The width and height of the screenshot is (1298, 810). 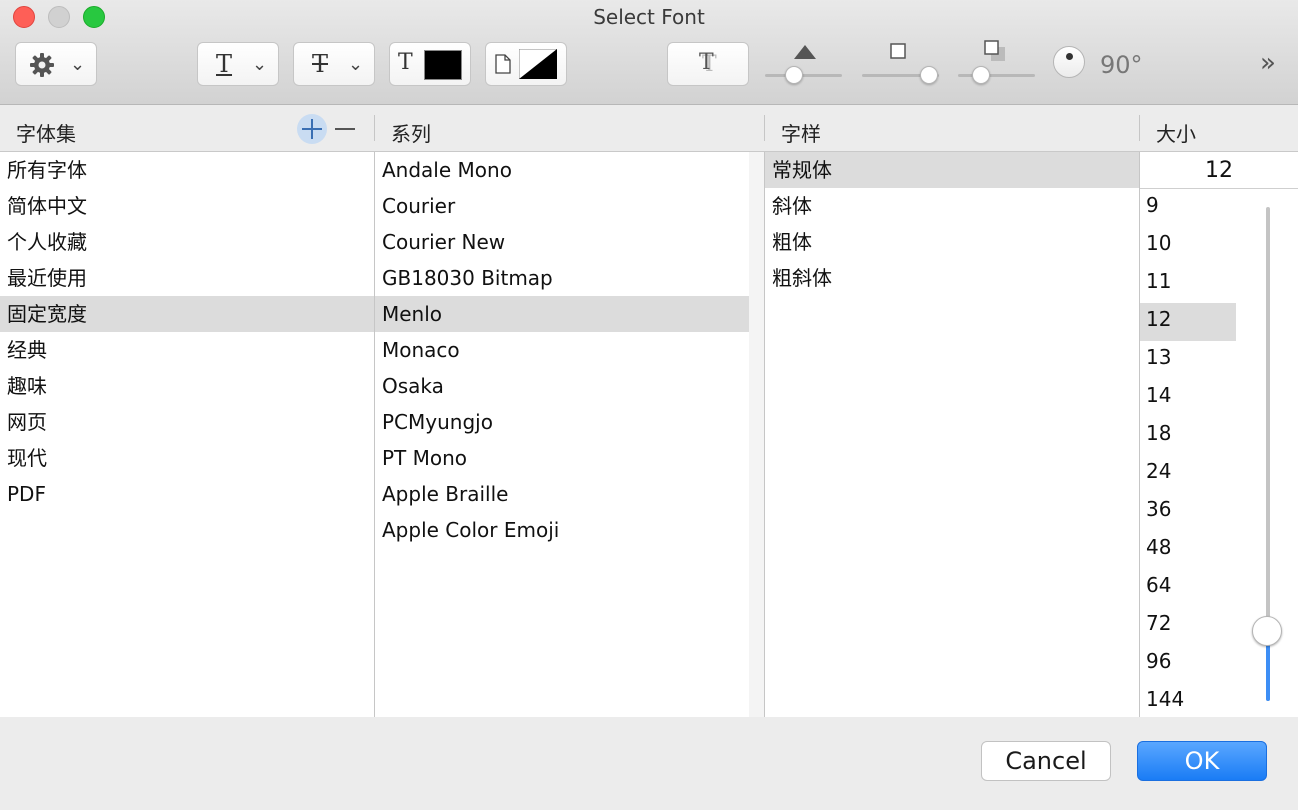 What do you see at coordinates (1188, 322) in the screenshot?
I see `size-option: 12` at bounding box center [1188, 322].